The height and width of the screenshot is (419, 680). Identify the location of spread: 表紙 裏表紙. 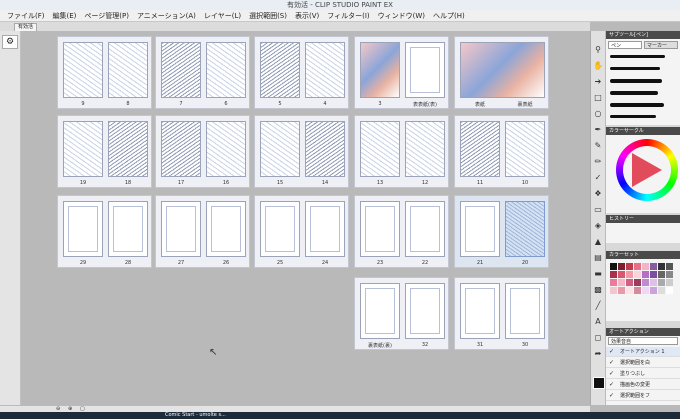
(501, 72).